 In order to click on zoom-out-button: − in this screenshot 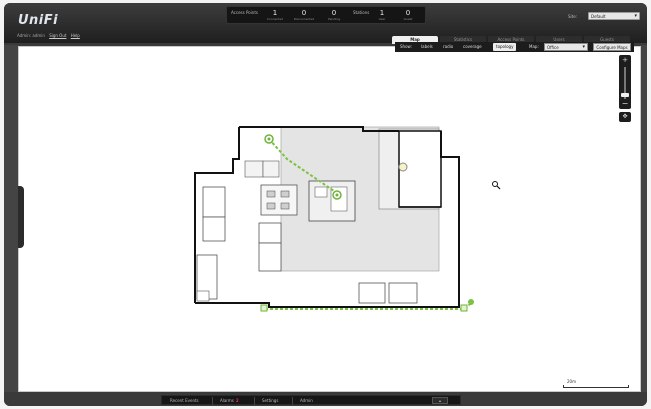, I will do `click(625, 104)`.